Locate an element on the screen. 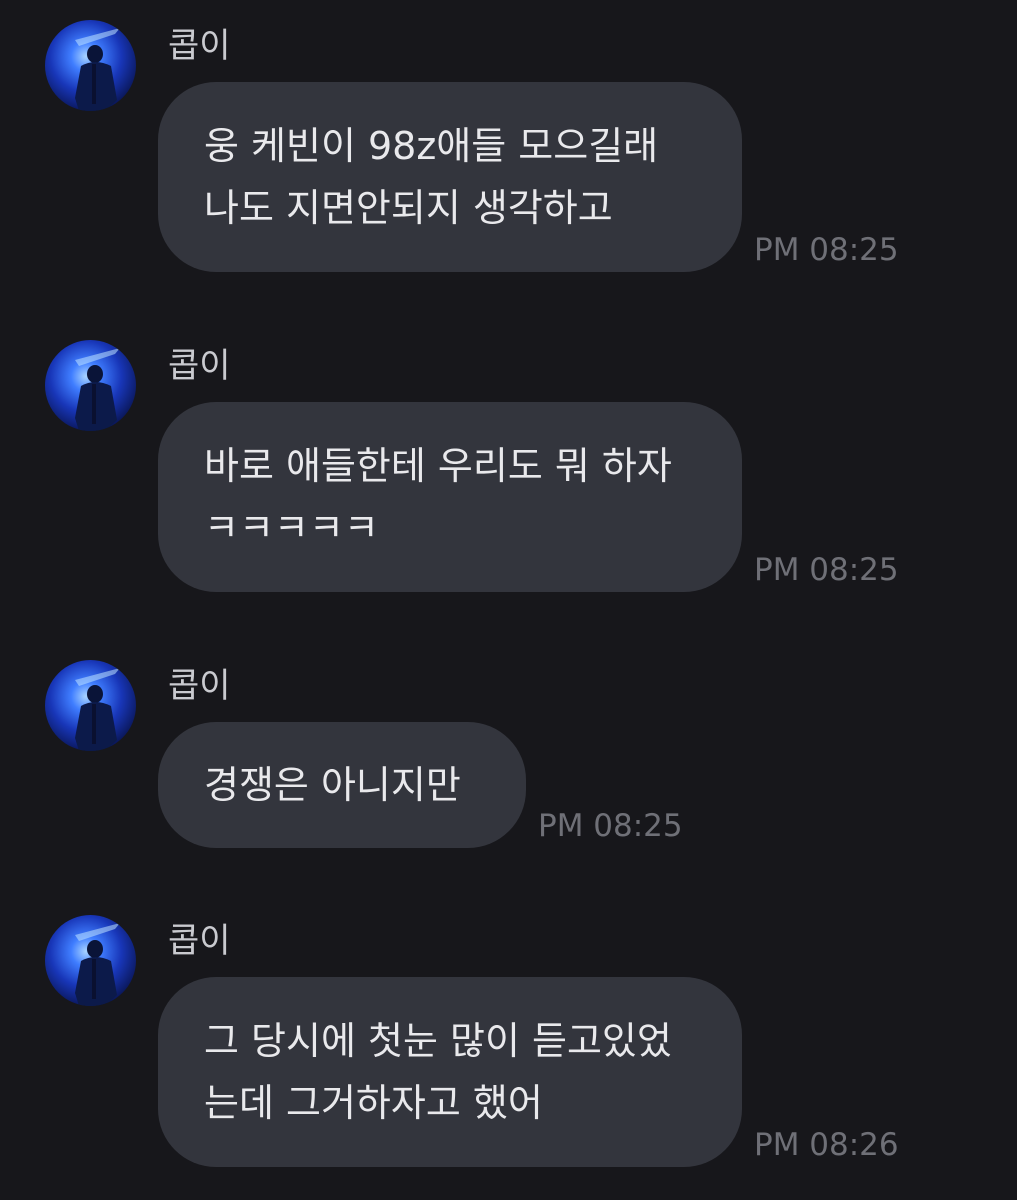  timestamp: PM 08:26 is located at coordinates (826, 1145).